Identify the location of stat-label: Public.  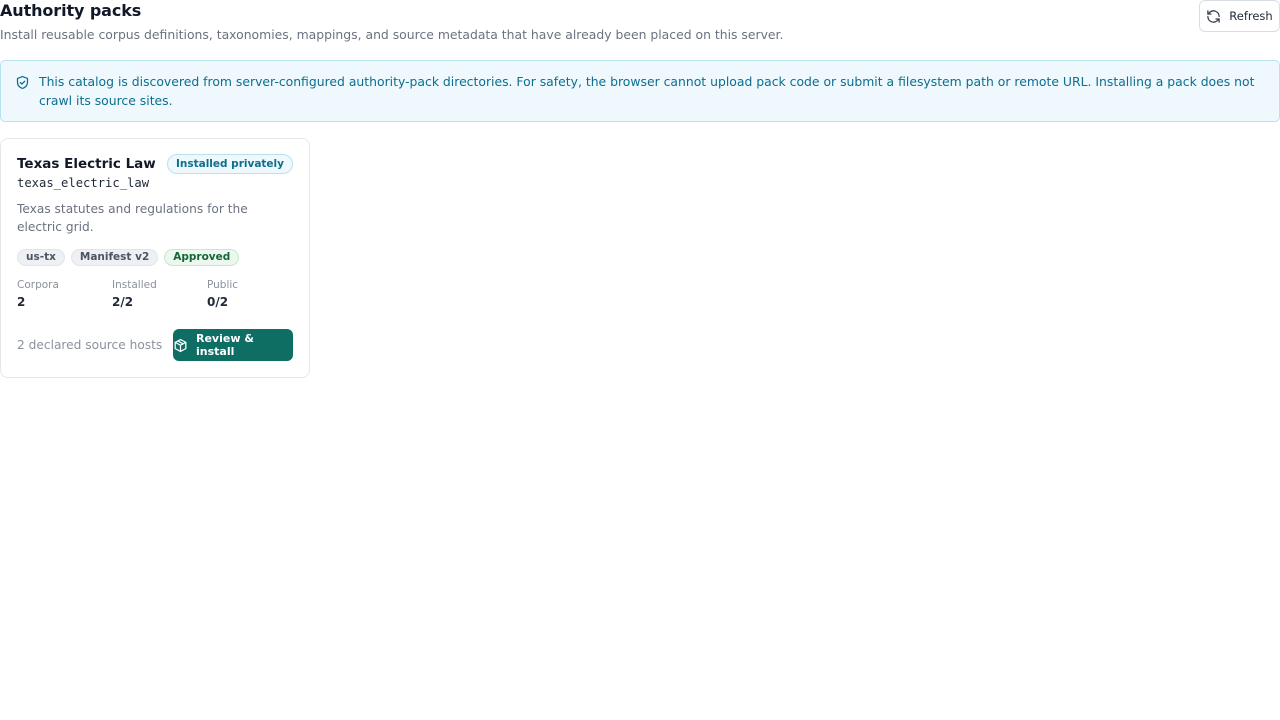
(223, 285).